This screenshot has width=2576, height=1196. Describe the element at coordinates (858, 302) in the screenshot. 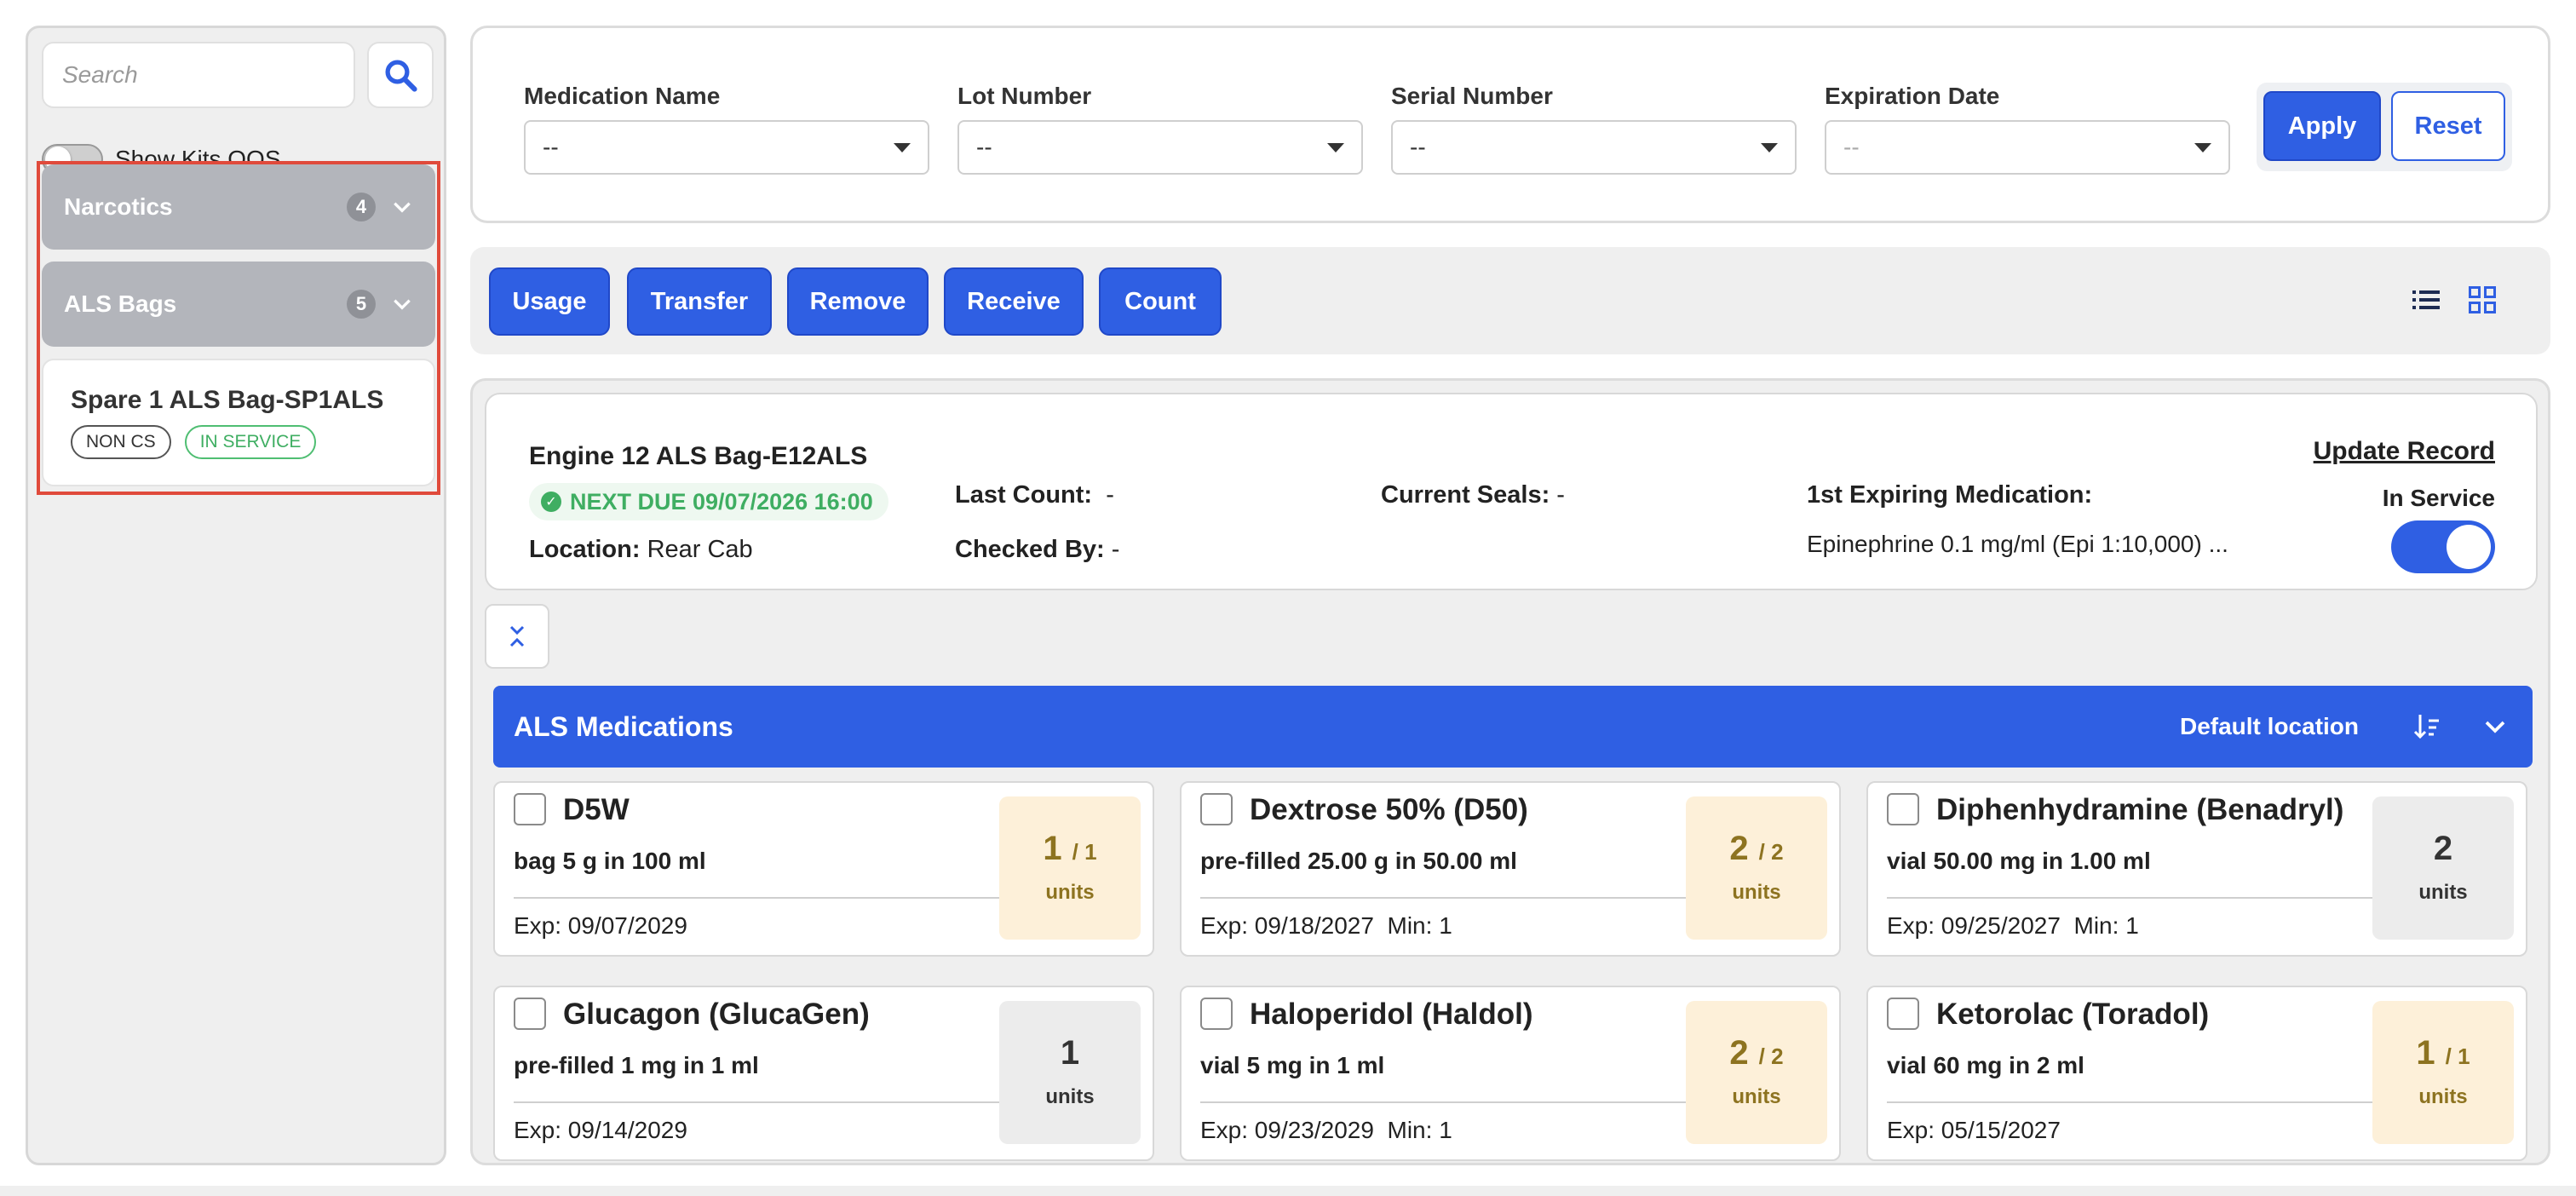

I see `remove-button: Remove` at that location.